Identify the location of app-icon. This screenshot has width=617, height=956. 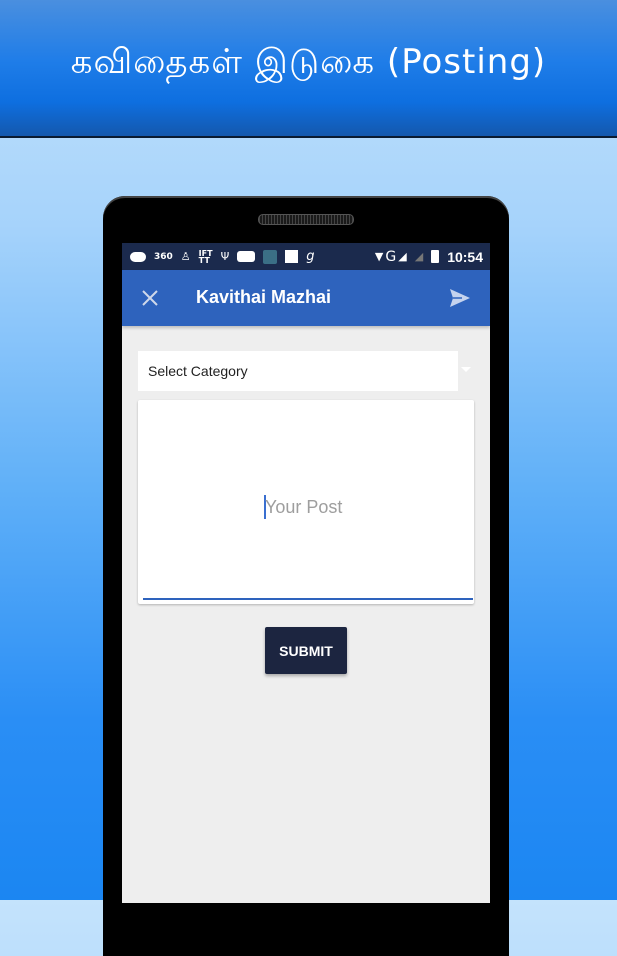
(270, 256).